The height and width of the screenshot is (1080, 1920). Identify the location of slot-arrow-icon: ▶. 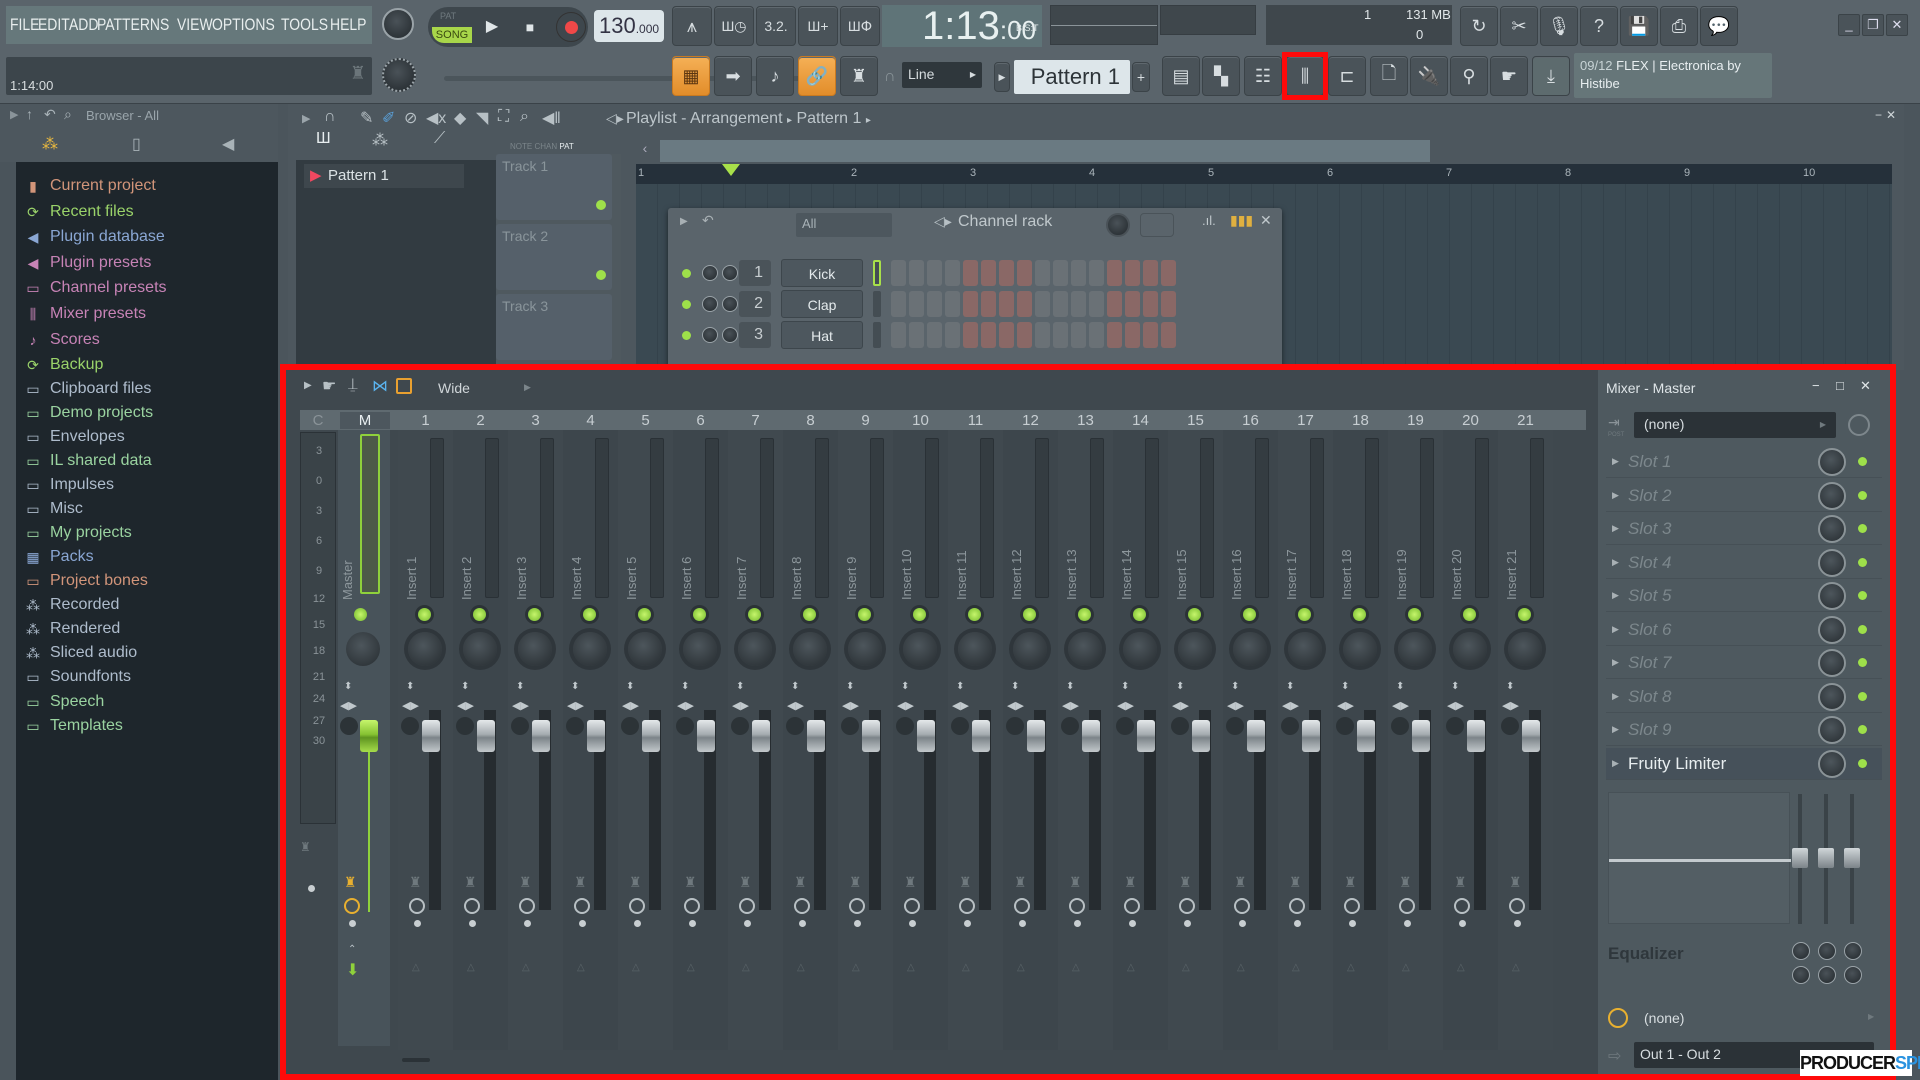
(1615, 696).